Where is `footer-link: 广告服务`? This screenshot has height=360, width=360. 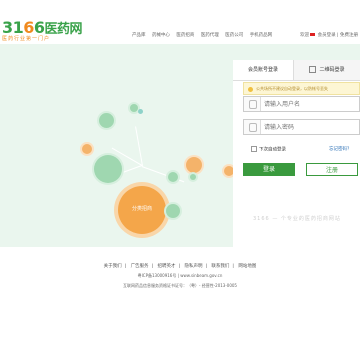
footer-link: 广告服务 is located at coordinates (140, 266).